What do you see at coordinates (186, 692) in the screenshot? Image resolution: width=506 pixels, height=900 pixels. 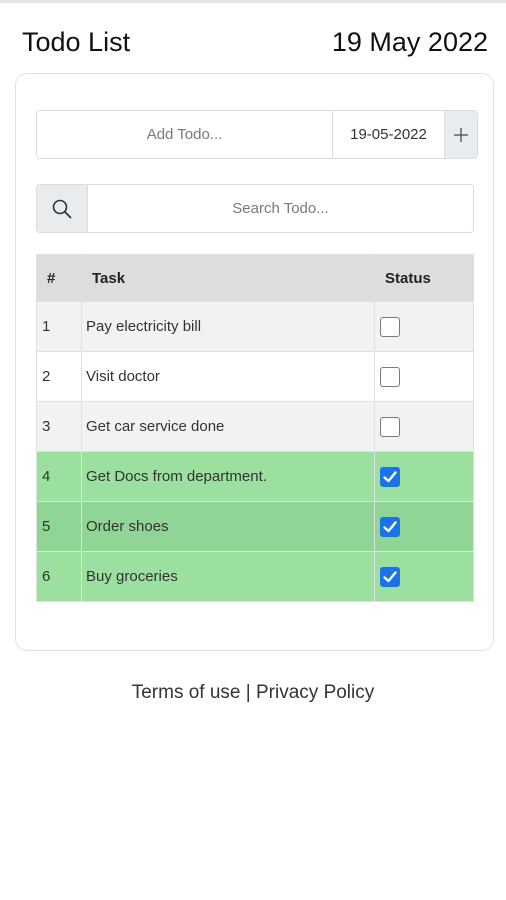 I see `terms-link: Terms of use` at bounding box center [186, 692].